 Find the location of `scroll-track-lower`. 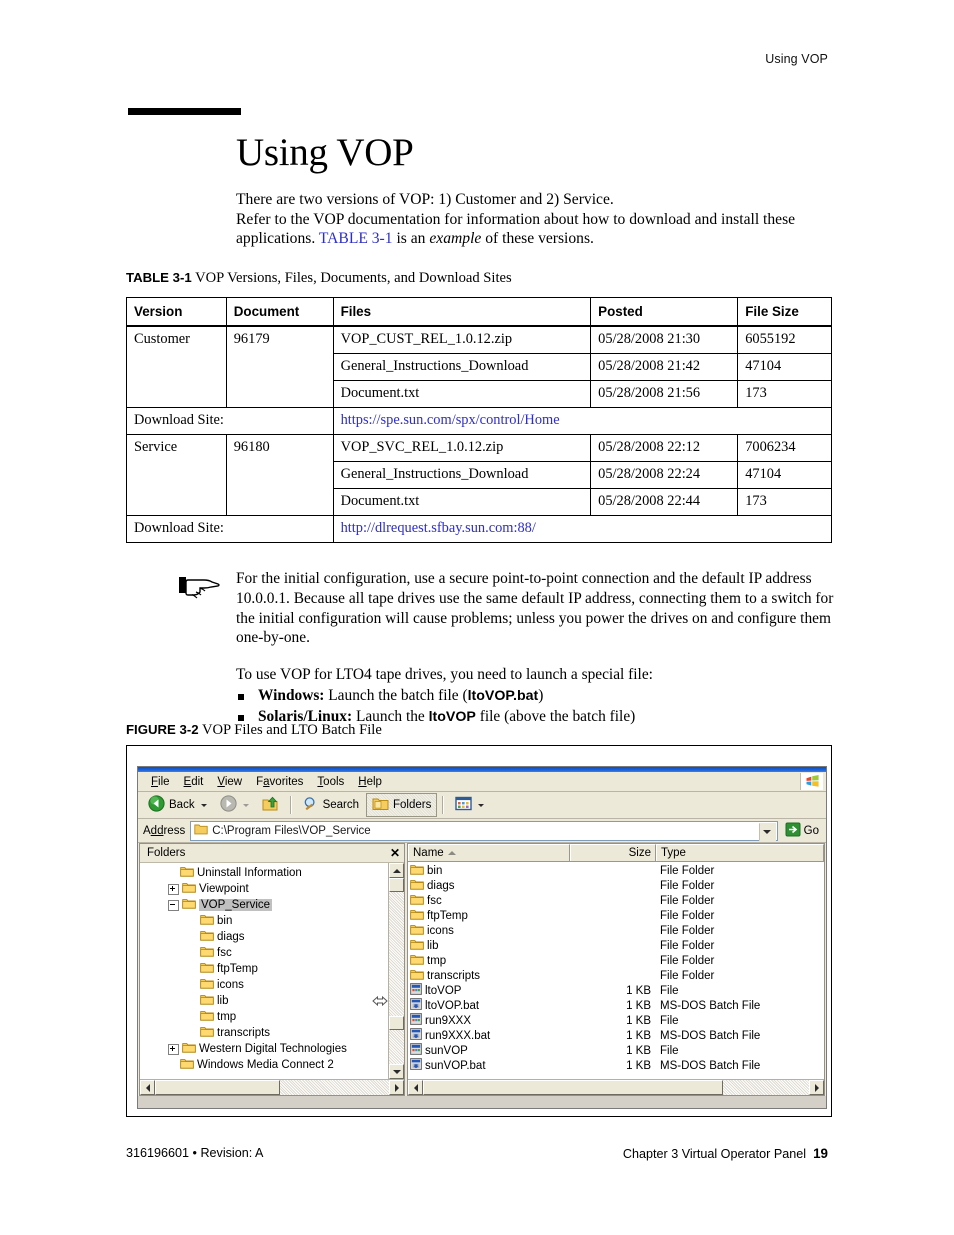

scroll-track-lower is located at coordinates (396, 1047).